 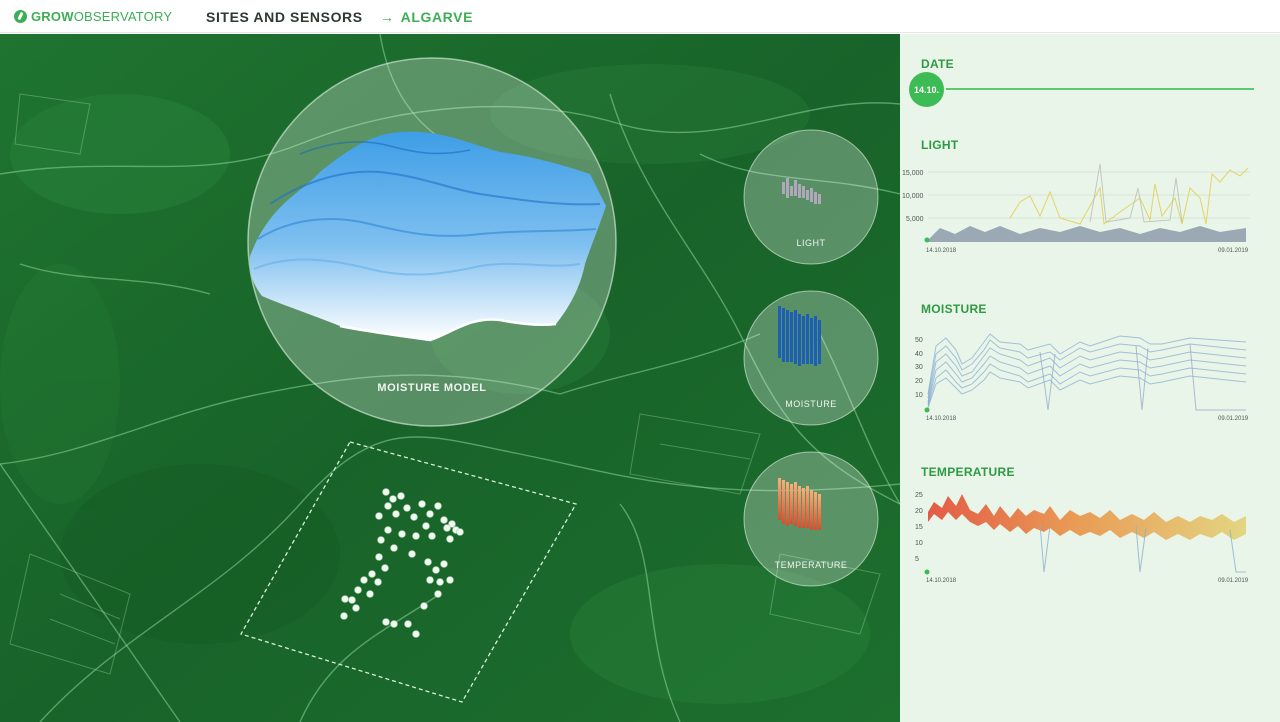 What do you see at coordinates (1087, 517) in the screenshot?
I see `temperature-series-band` at bounding box center [1087, 517].